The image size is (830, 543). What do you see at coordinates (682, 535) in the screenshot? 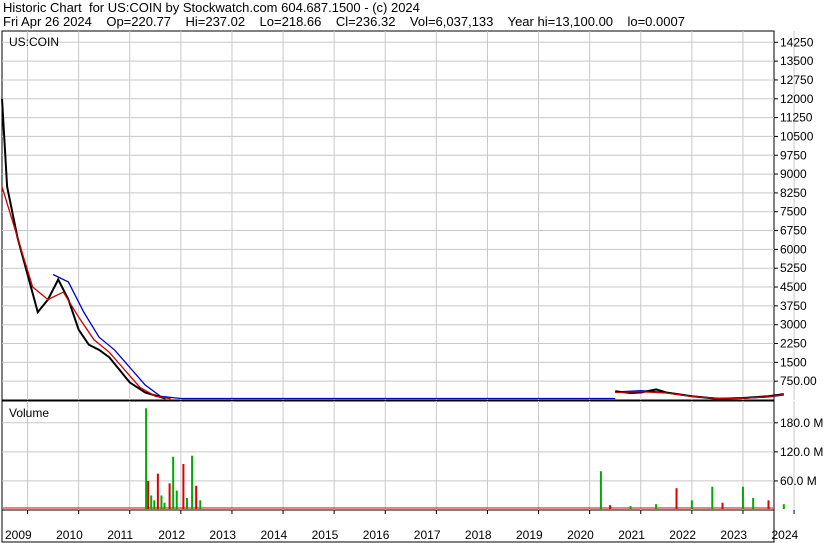
I see `year-tick-label: 2022` at bounding box center [682, 535].